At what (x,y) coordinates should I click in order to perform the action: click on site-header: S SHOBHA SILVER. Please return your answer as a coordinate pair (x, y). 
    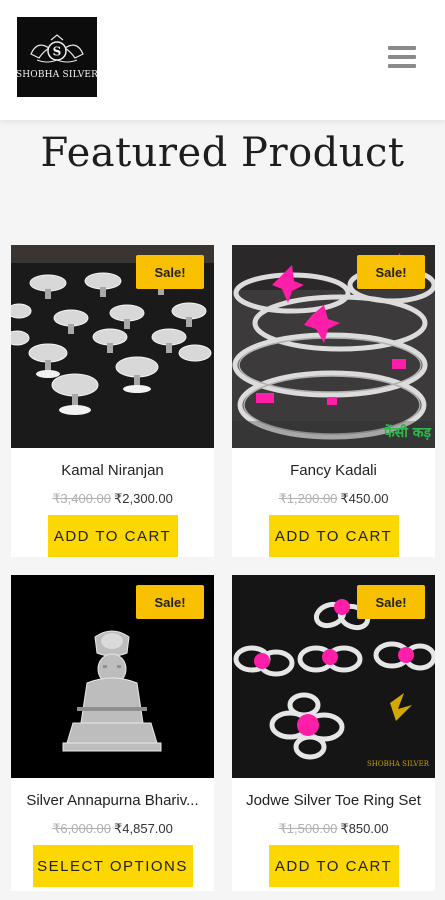
    Looking at the image, I should click on (222, 60).